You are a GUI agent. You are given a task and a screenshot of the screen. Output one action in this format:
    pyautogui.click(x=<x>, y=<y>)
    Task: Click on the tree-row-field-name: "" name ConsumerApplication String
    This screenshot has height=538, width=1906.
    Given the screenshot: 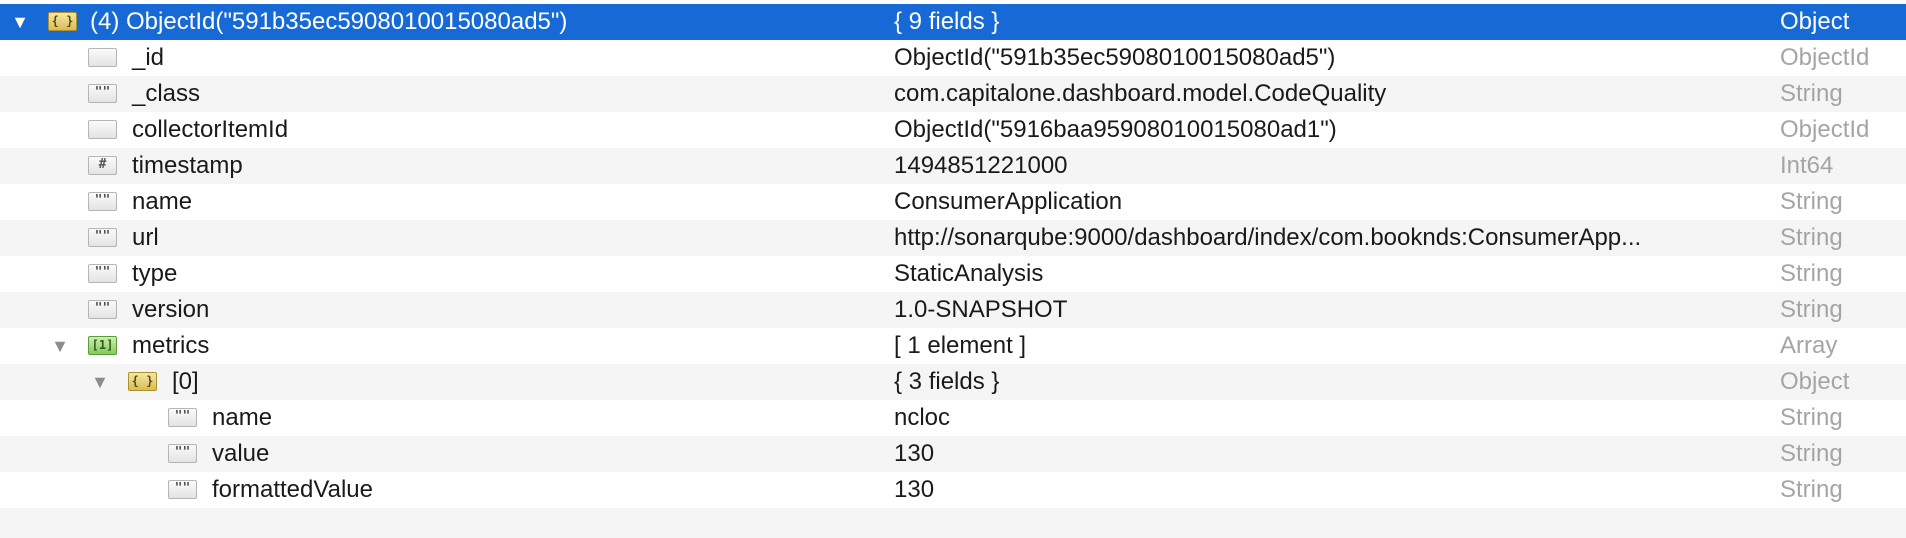 What is the action you would take?
    pyautogui.click(x=953, y=202)
    